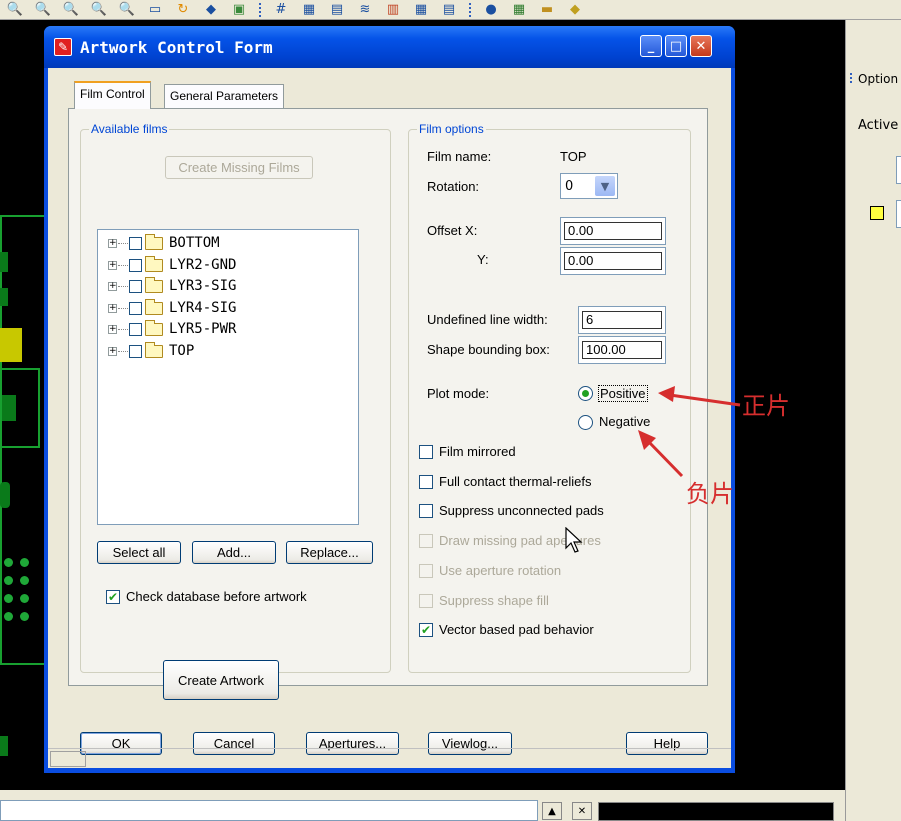 The height and width of the screenshot is (821, 901). What do you see at coordinates (112, 95) in the screenshot?
I see `tab-film-control: Film Control` at bounding box center [112, 95].